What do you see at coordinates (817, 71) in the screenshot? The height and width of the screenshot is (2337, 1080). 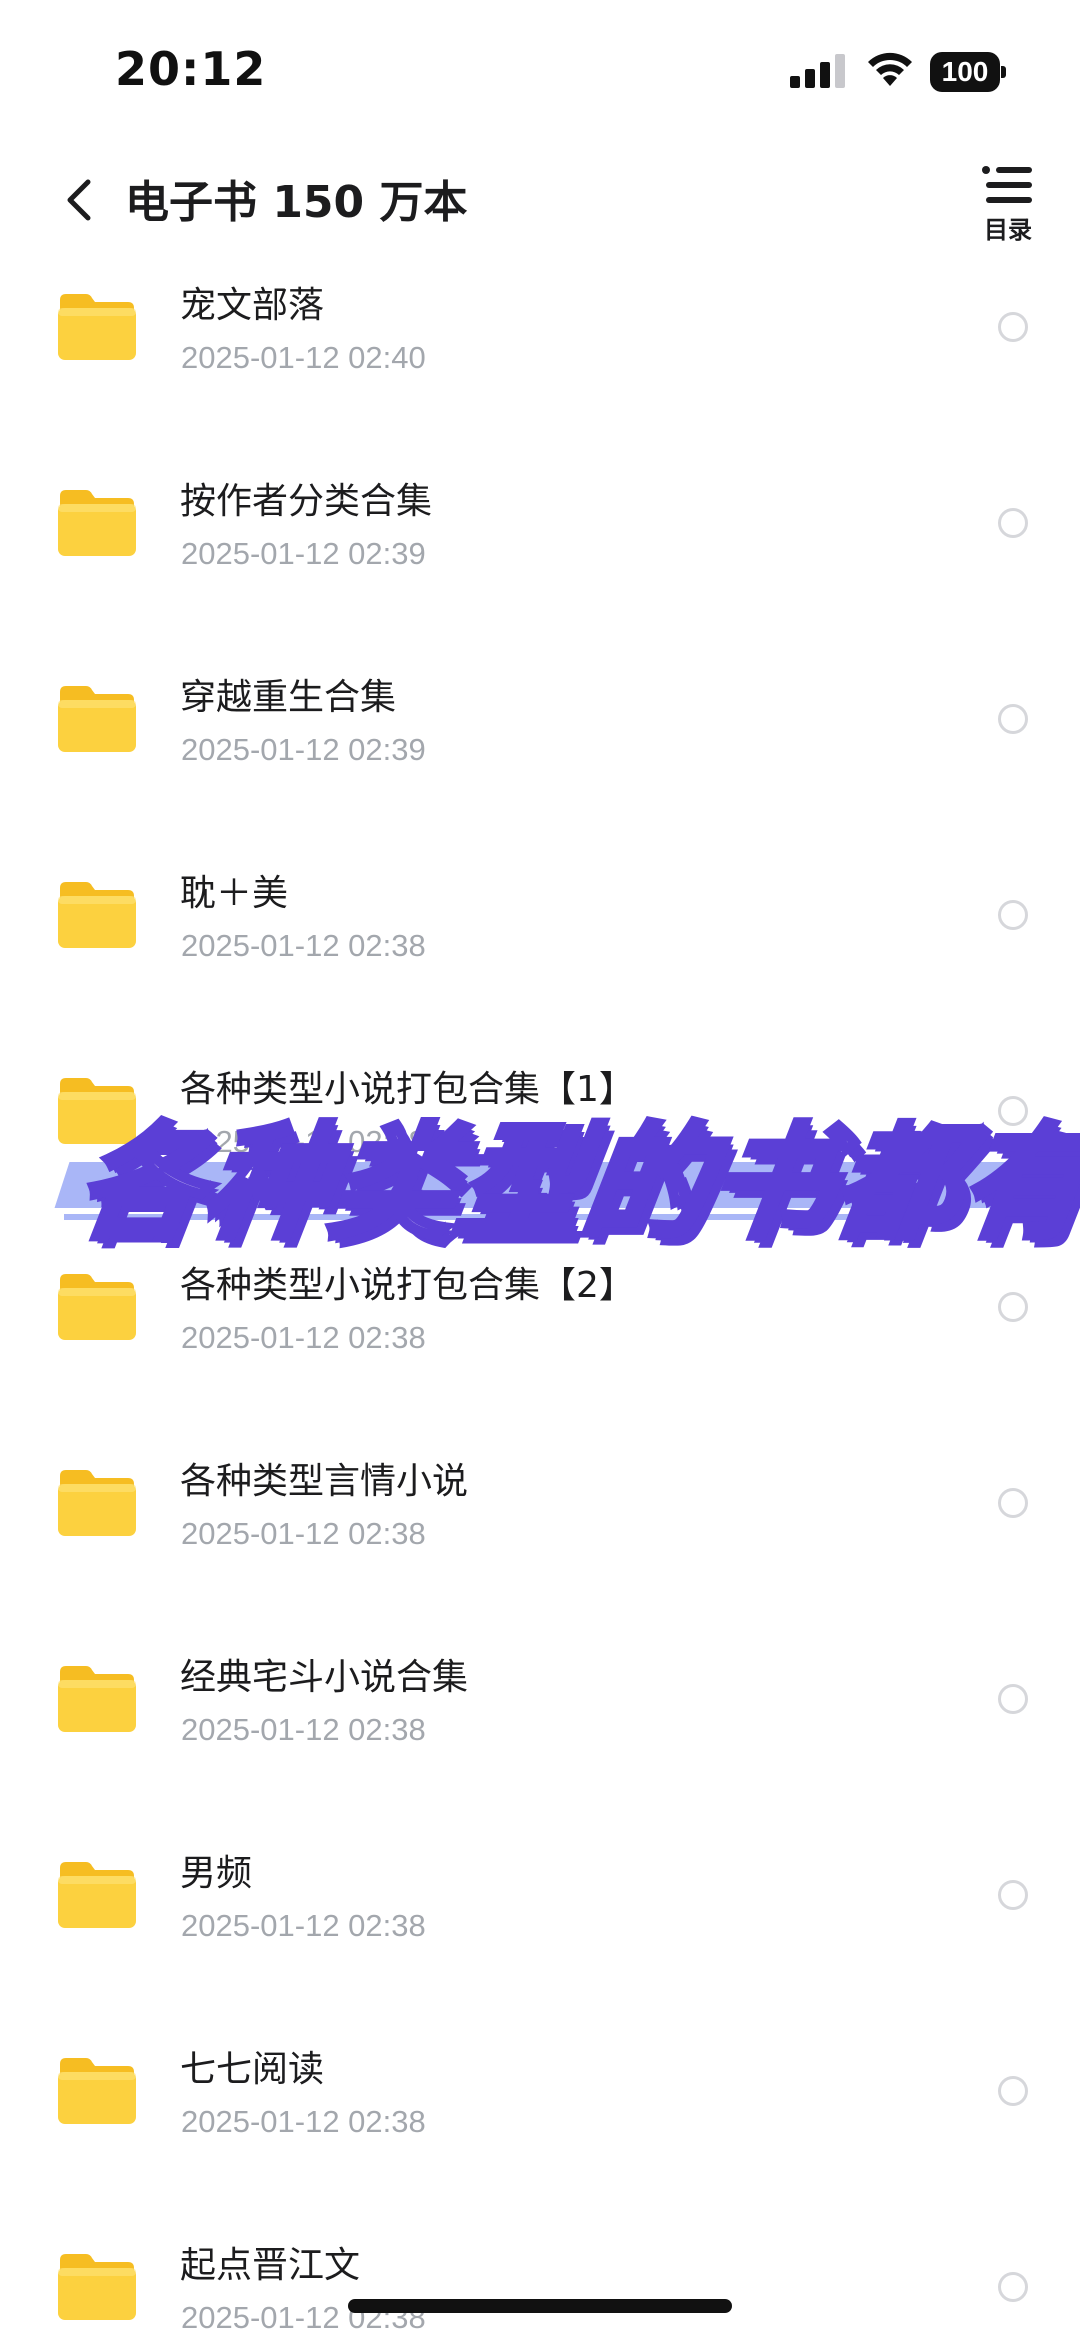 I see `cellular-signal-icon` at bounding box center [817, 71].